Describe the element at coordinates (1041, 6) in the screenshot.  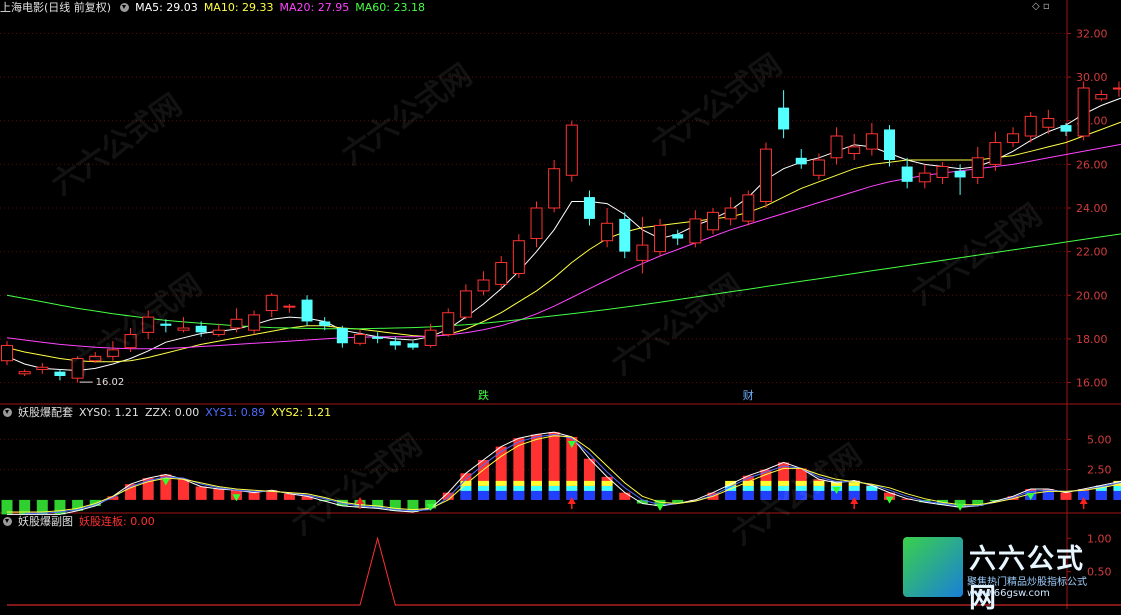
I see `top-right-icons: ◇ ▫` at that location.